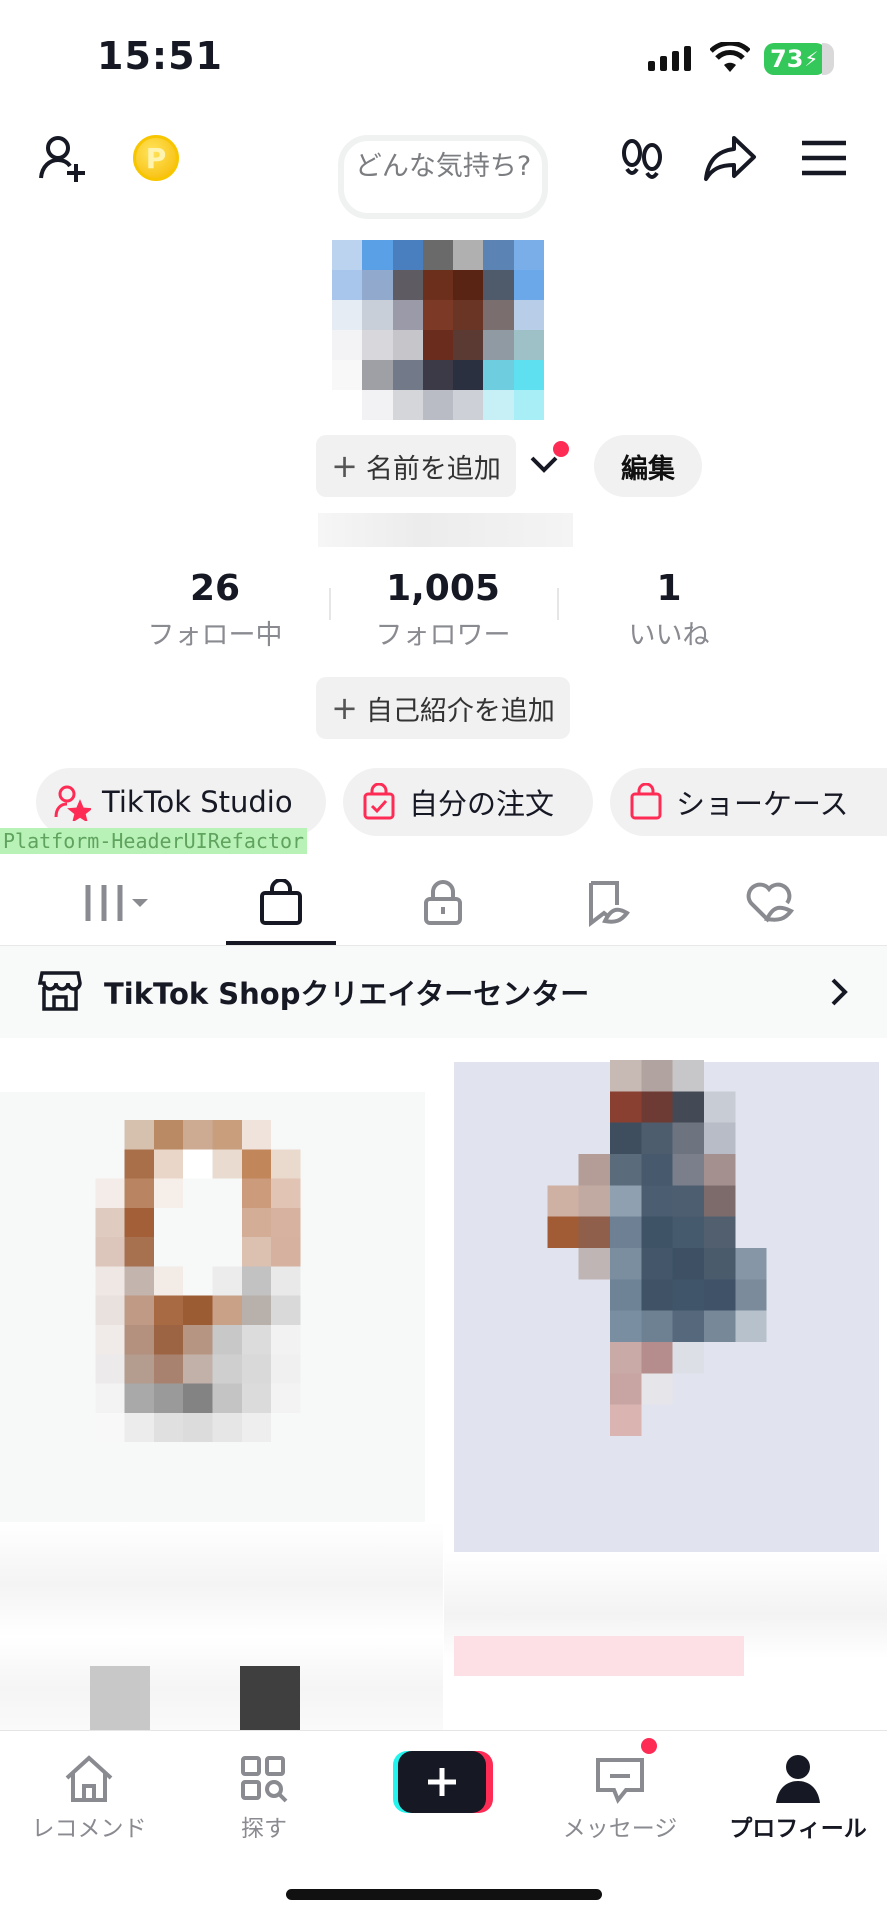 This screenshot has width=887, height=1921. Describe the element at coordinates (669, 635) in the screenshot. I see `stat-likes-label: いいね` at that location.